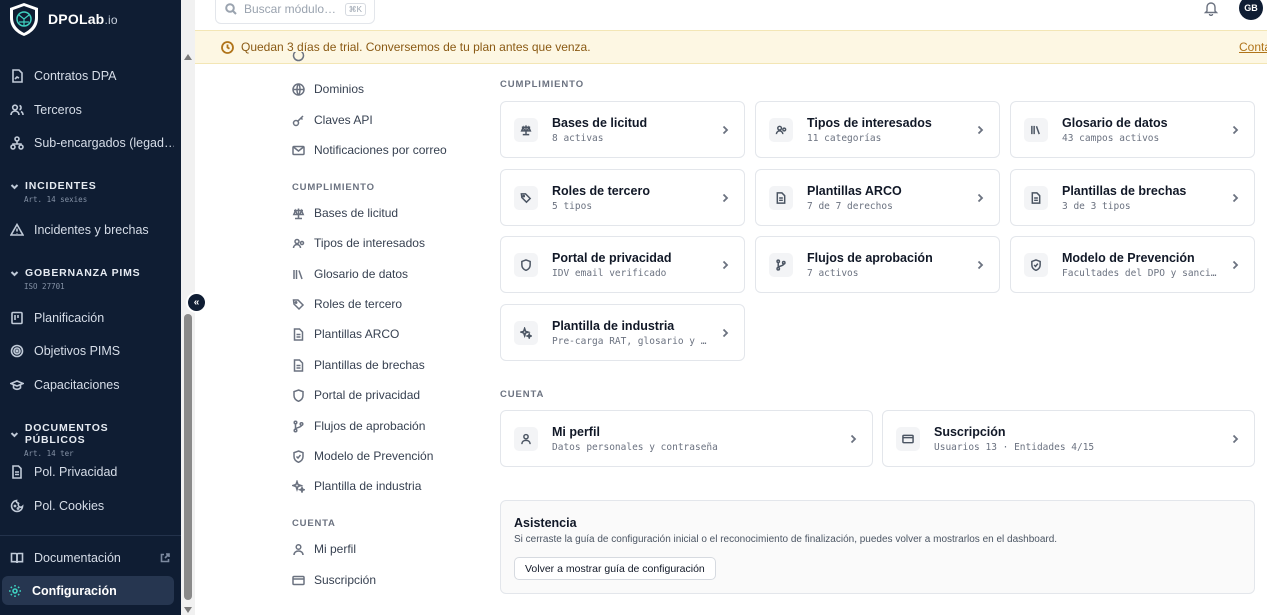 The width and height of the screenshot is (1267, 615). I want to click on section-subtitle: ISO 27701, so click(44, 286).